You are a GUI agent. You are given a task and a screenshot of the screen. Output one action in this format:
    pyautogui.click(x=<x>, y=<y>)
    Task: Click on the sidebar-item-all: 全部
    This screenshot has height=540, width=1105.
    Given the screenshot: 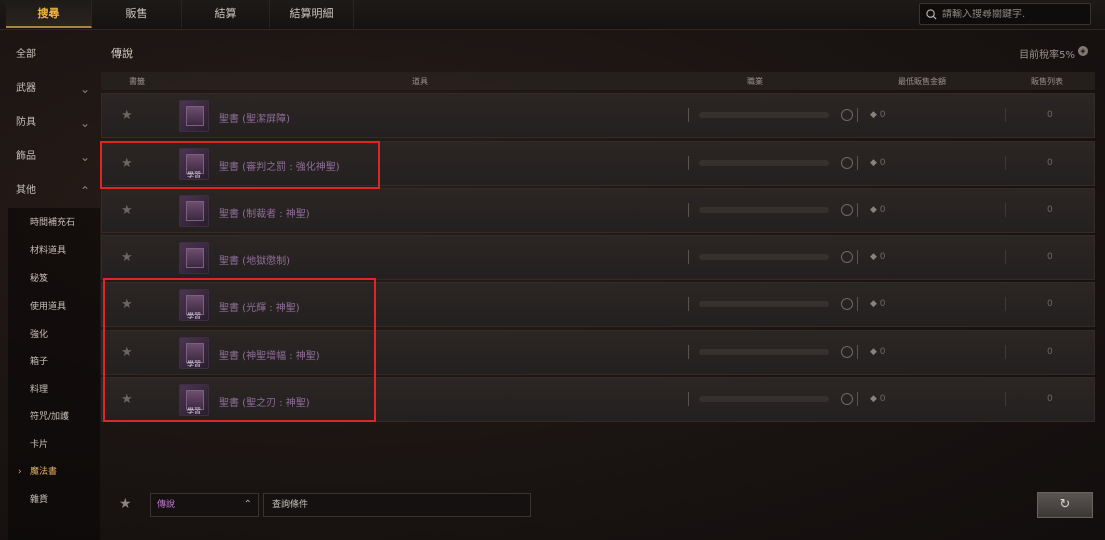 What is the action you would take?
    pyautogui.click(x=50, y=55)
    